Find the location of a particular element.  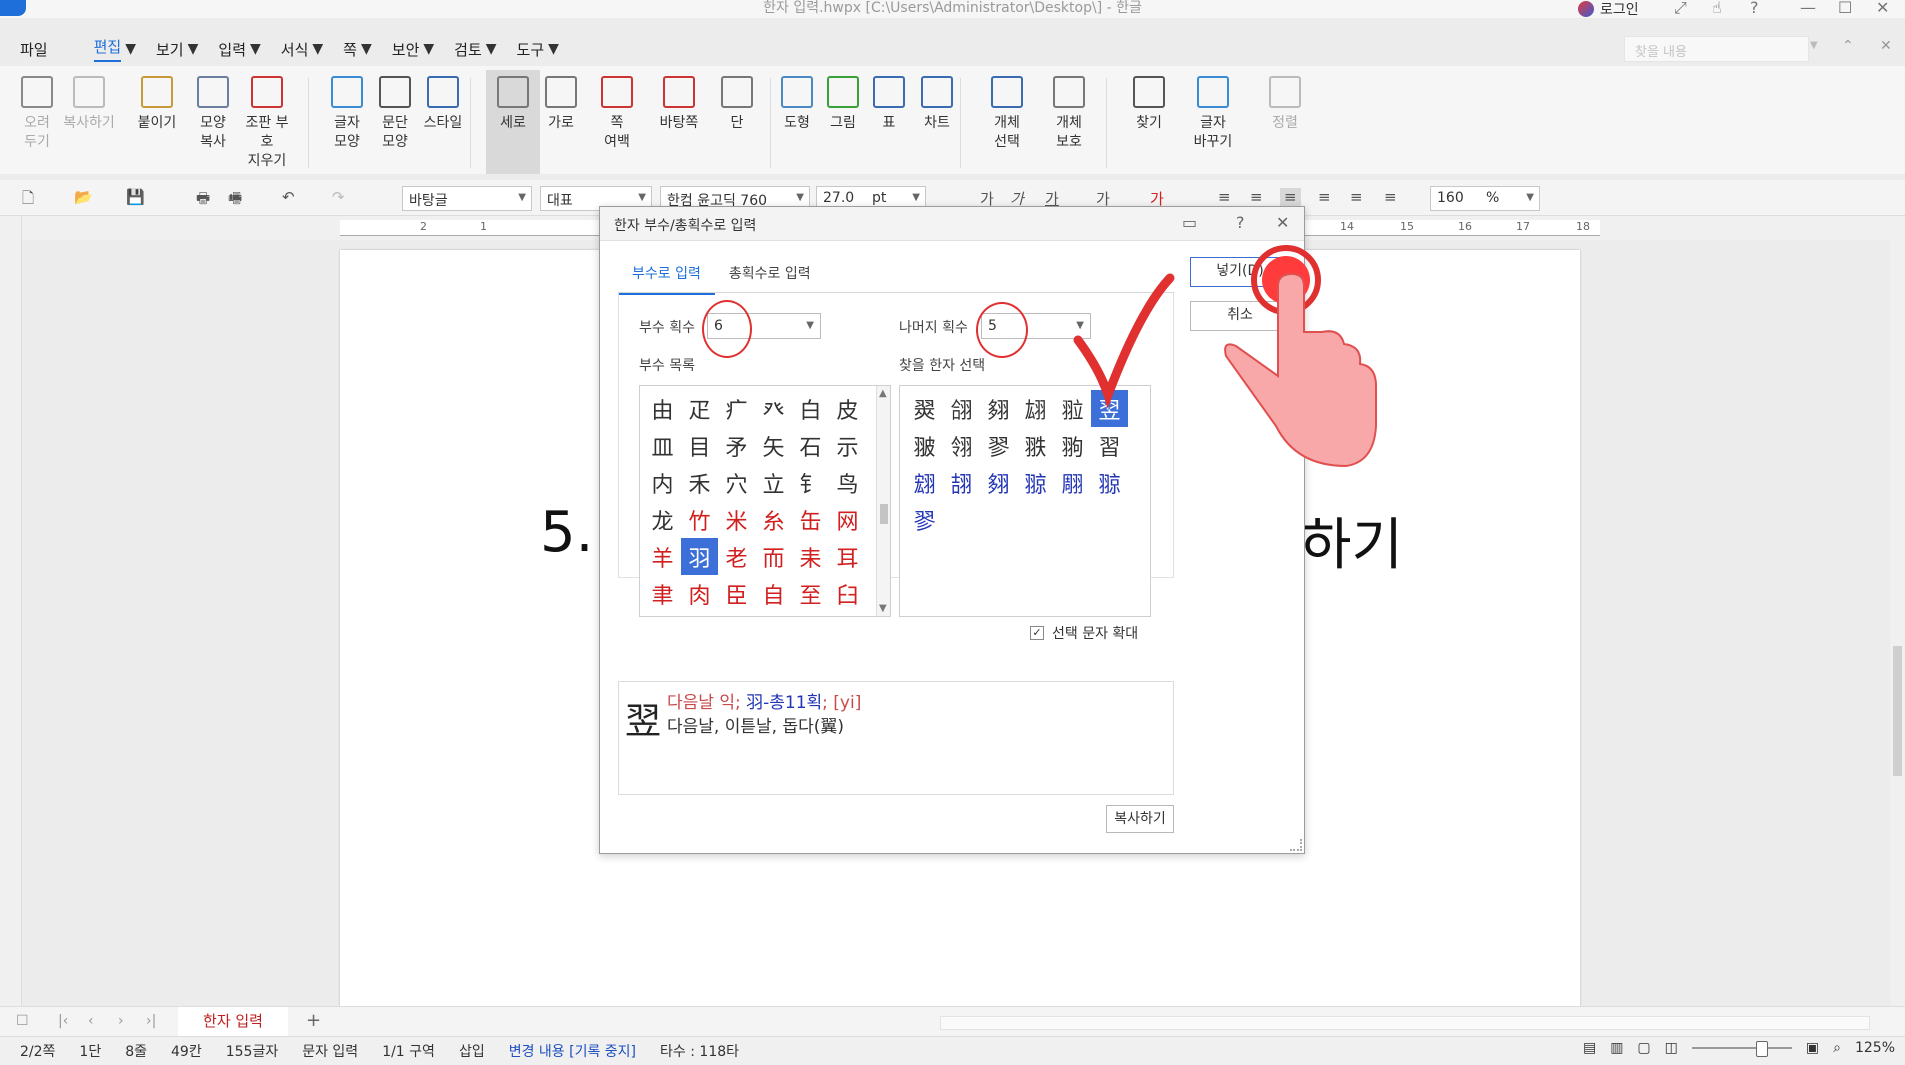

distribute-icon: ≡ is located at coordinates (1356, 197).